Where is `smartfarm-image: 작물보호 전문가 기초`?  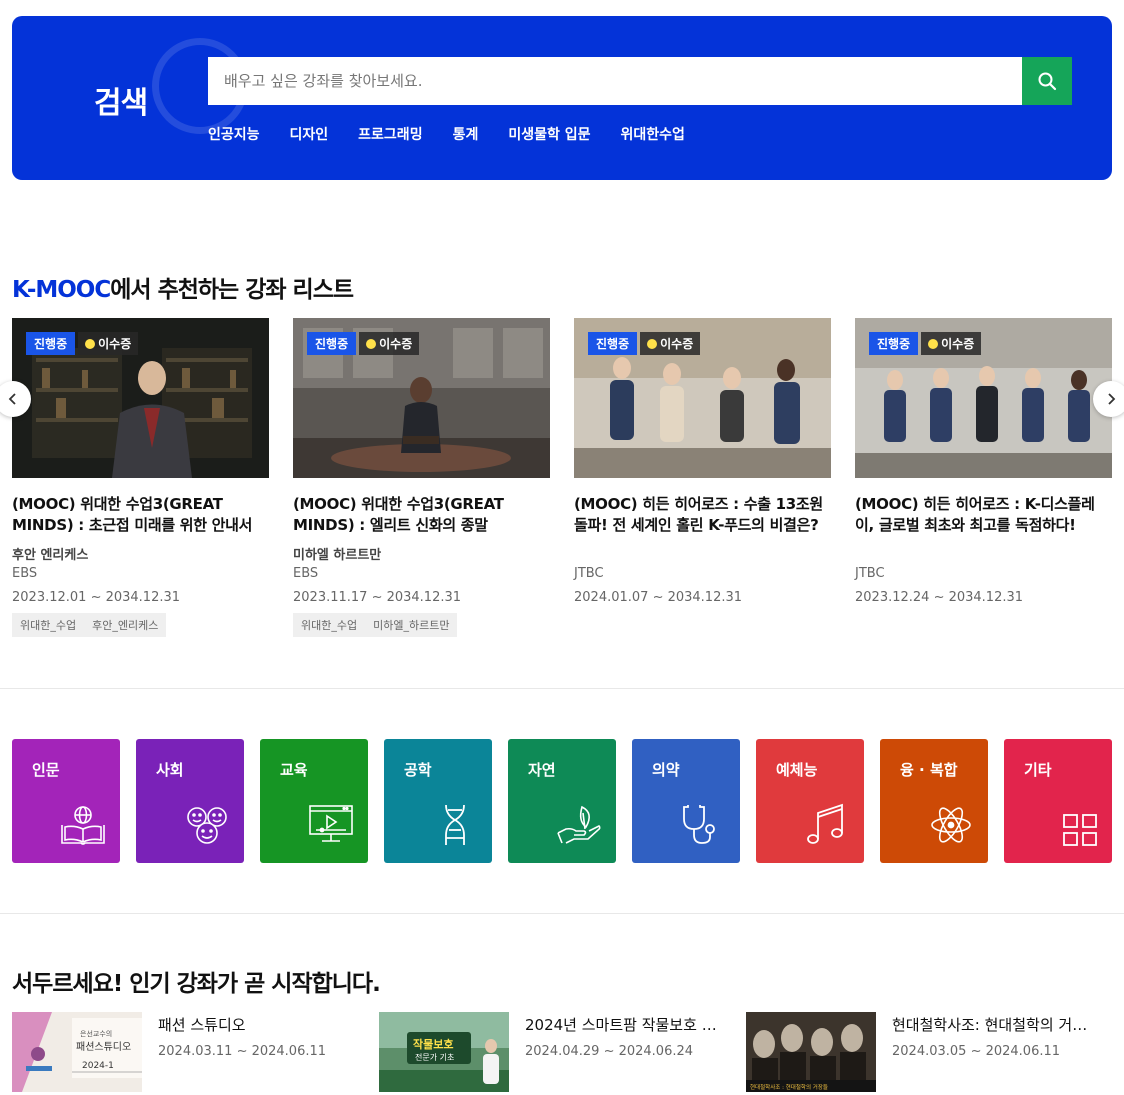 smartfarm-image: 작물보호 전문가 기초 is located at coordinates (444, 1052).